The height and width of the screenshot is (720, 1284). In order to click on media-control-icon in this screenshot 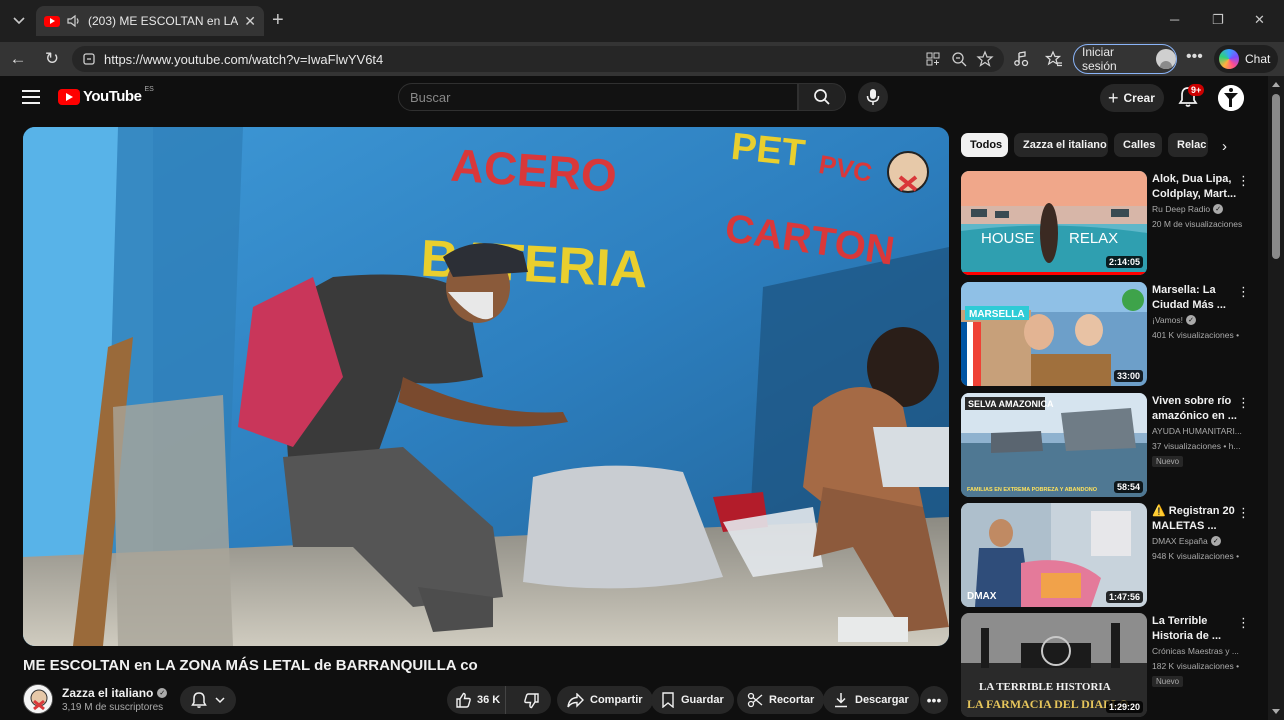, I will do `click(1021, 59)`.